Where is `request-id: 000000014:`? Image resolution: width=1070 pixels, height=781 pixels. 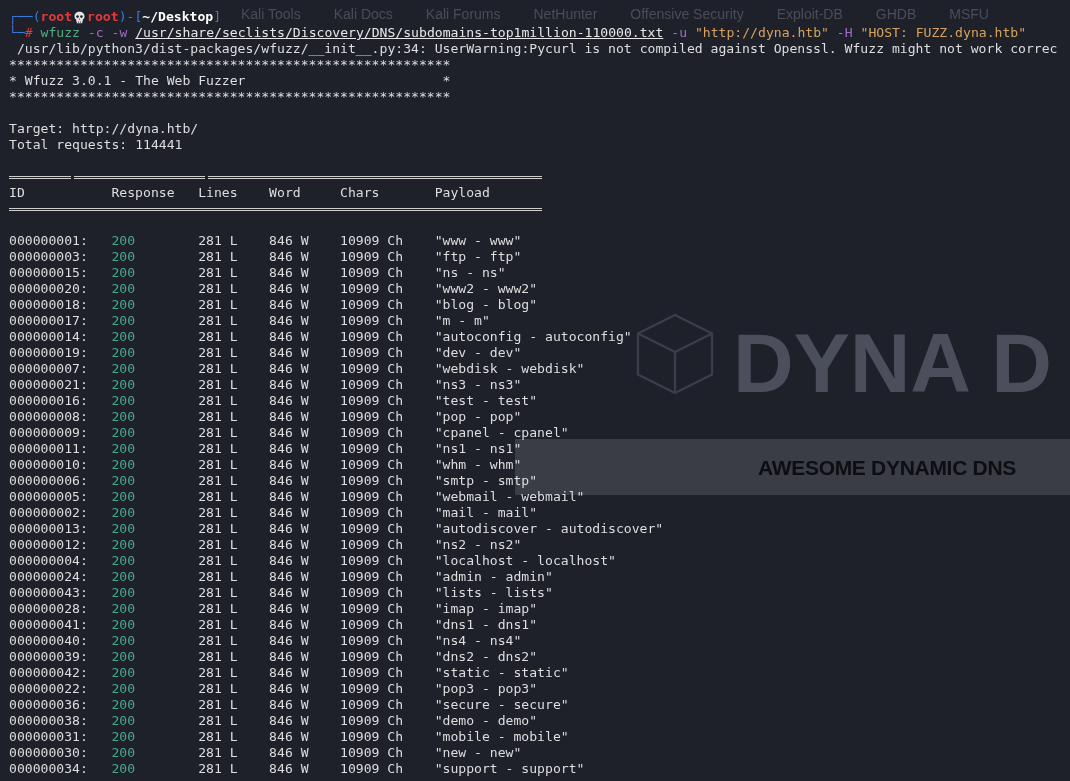
request-id: 000000014: is located at coordinates (48, 337).